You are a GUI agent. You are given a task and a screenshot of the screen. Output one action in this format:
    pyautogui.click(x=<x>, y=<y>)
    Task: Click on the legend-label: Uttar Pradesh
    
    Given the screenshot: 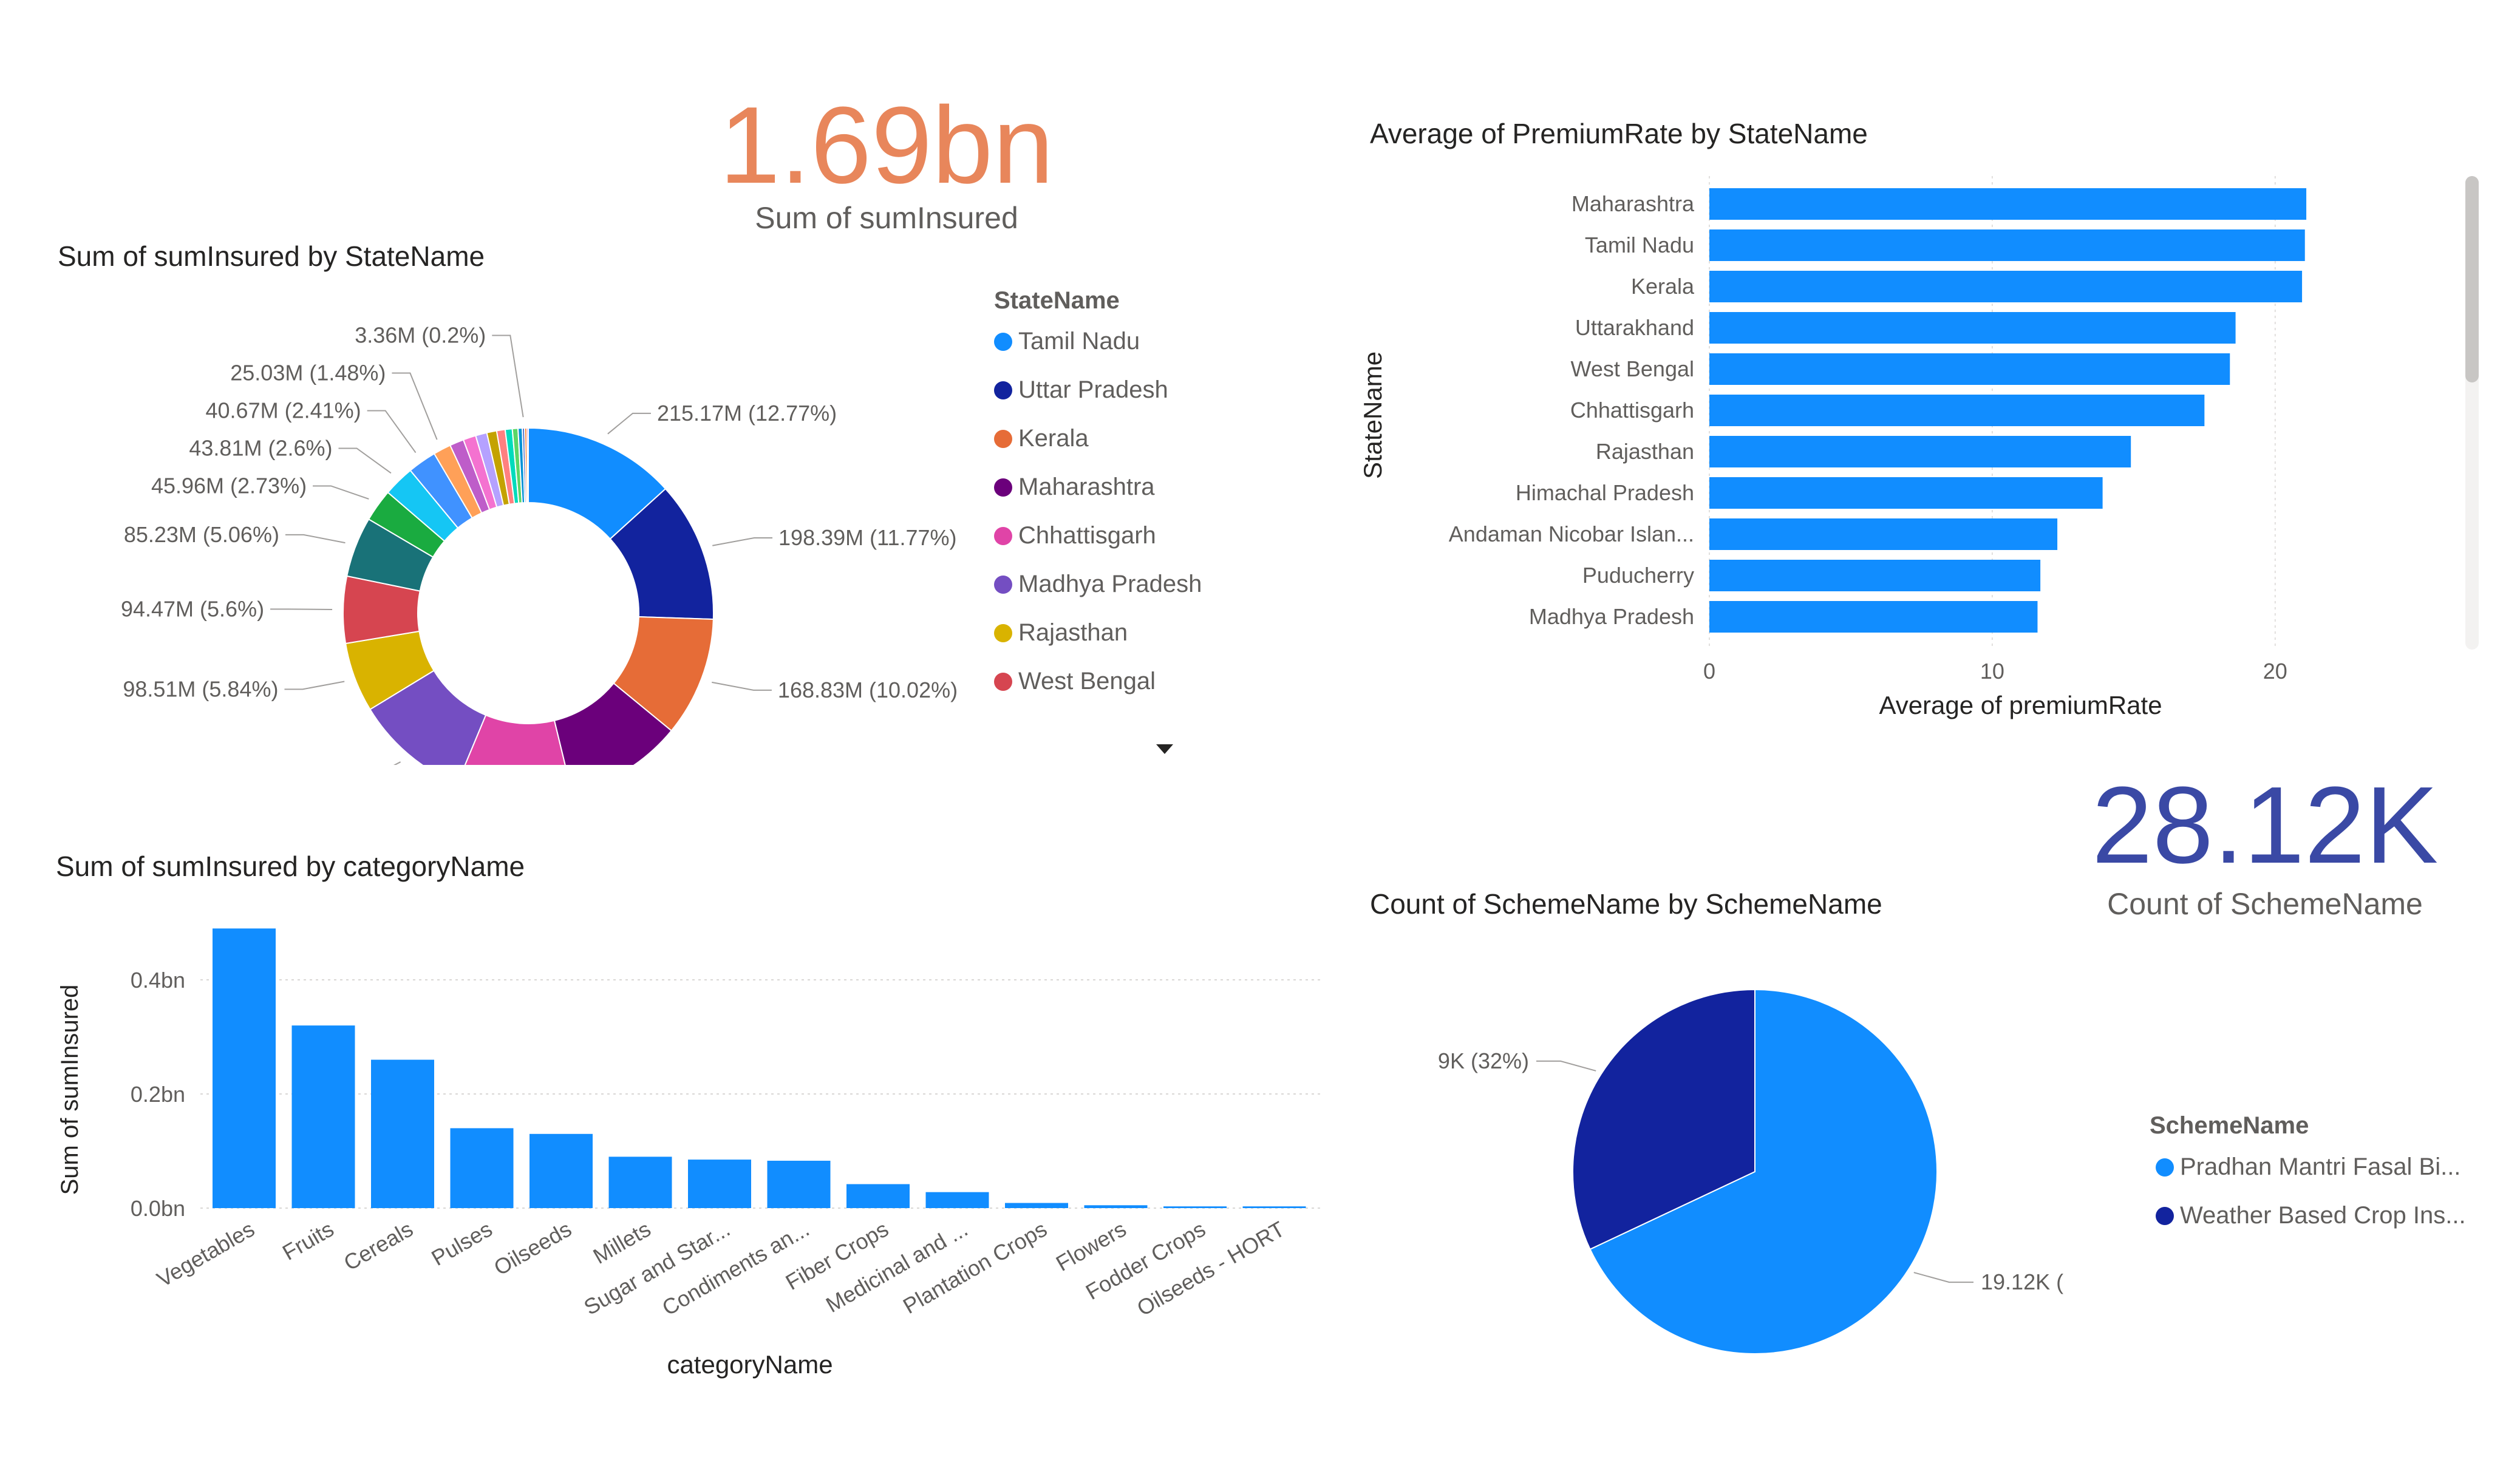 What is the action you would take?
    pyautogui.click(x=1093, y=389)
    